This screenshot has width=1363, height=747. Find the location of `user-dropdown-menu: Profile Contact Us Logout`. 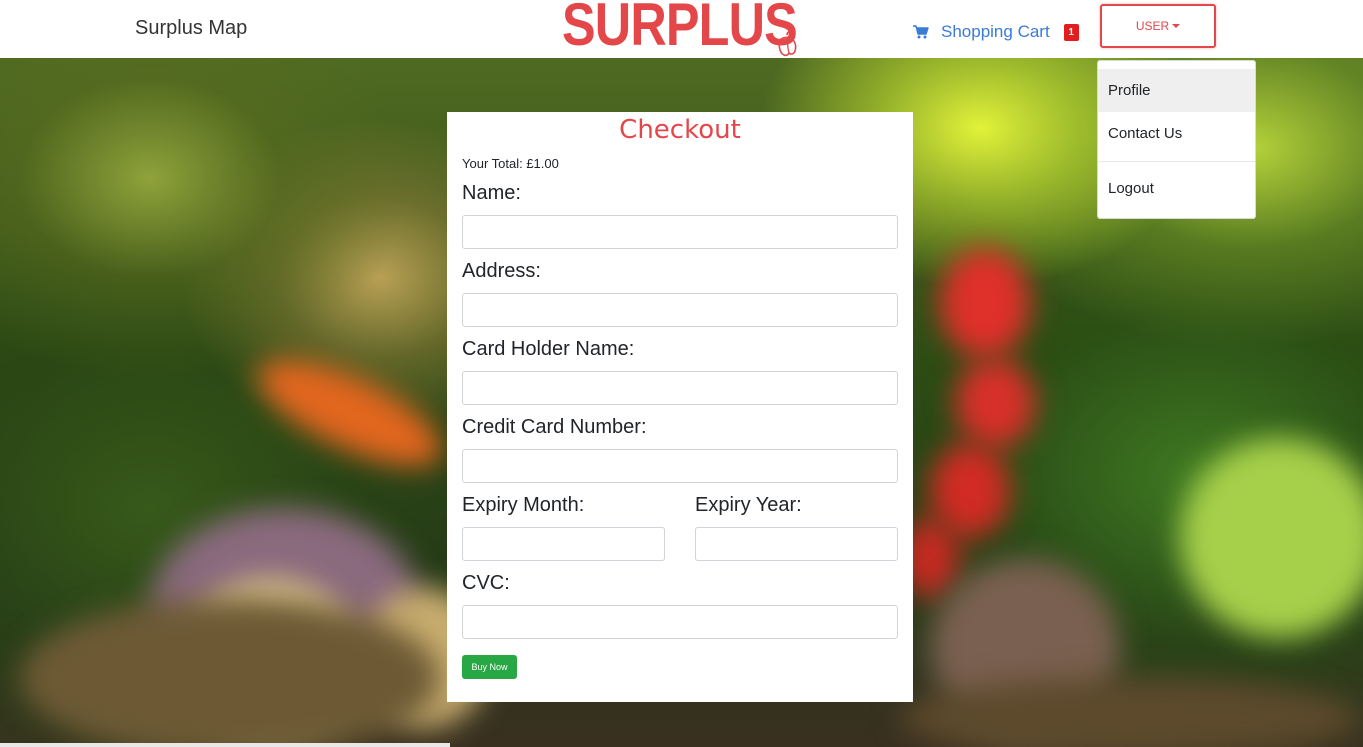

user-dropdown-menu: Profile Contact Us Logout is located at coordinates (1176, 139).